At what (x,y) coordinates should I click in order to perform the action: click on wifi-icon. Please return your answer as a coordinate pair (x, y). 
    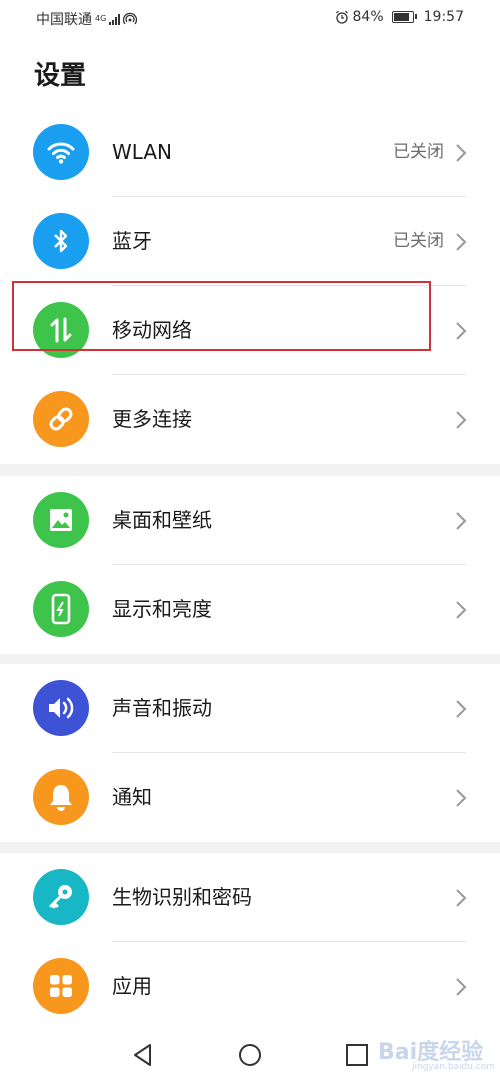
    Looking at the image, I should click on (61, 152).